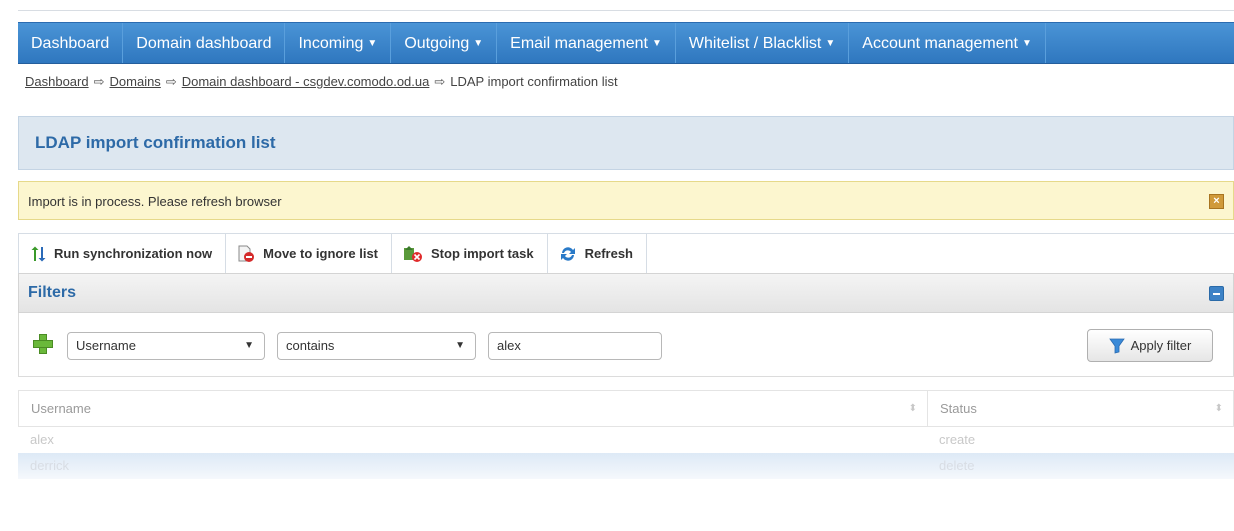 The image size is (1234, 531). I want to click on move-to-ignore-button: Move to ignore list, so click(309, 253).